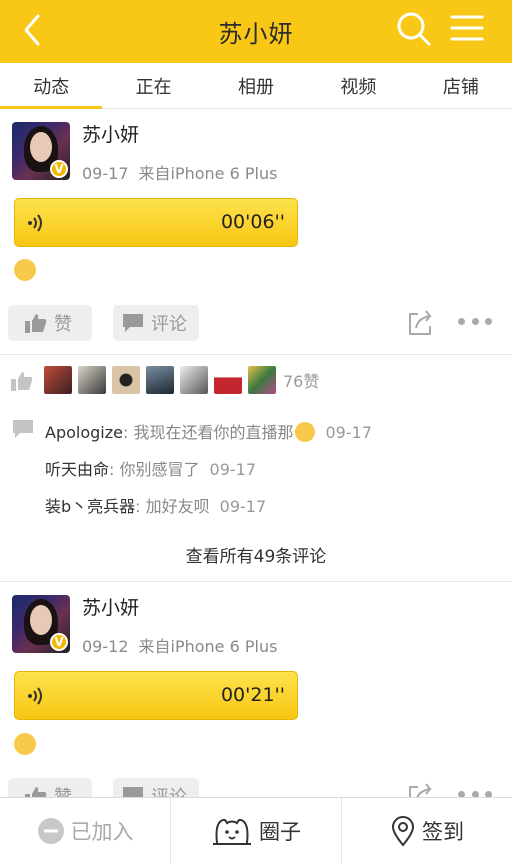  I want to click on liker-avatars, so click(163, 380).